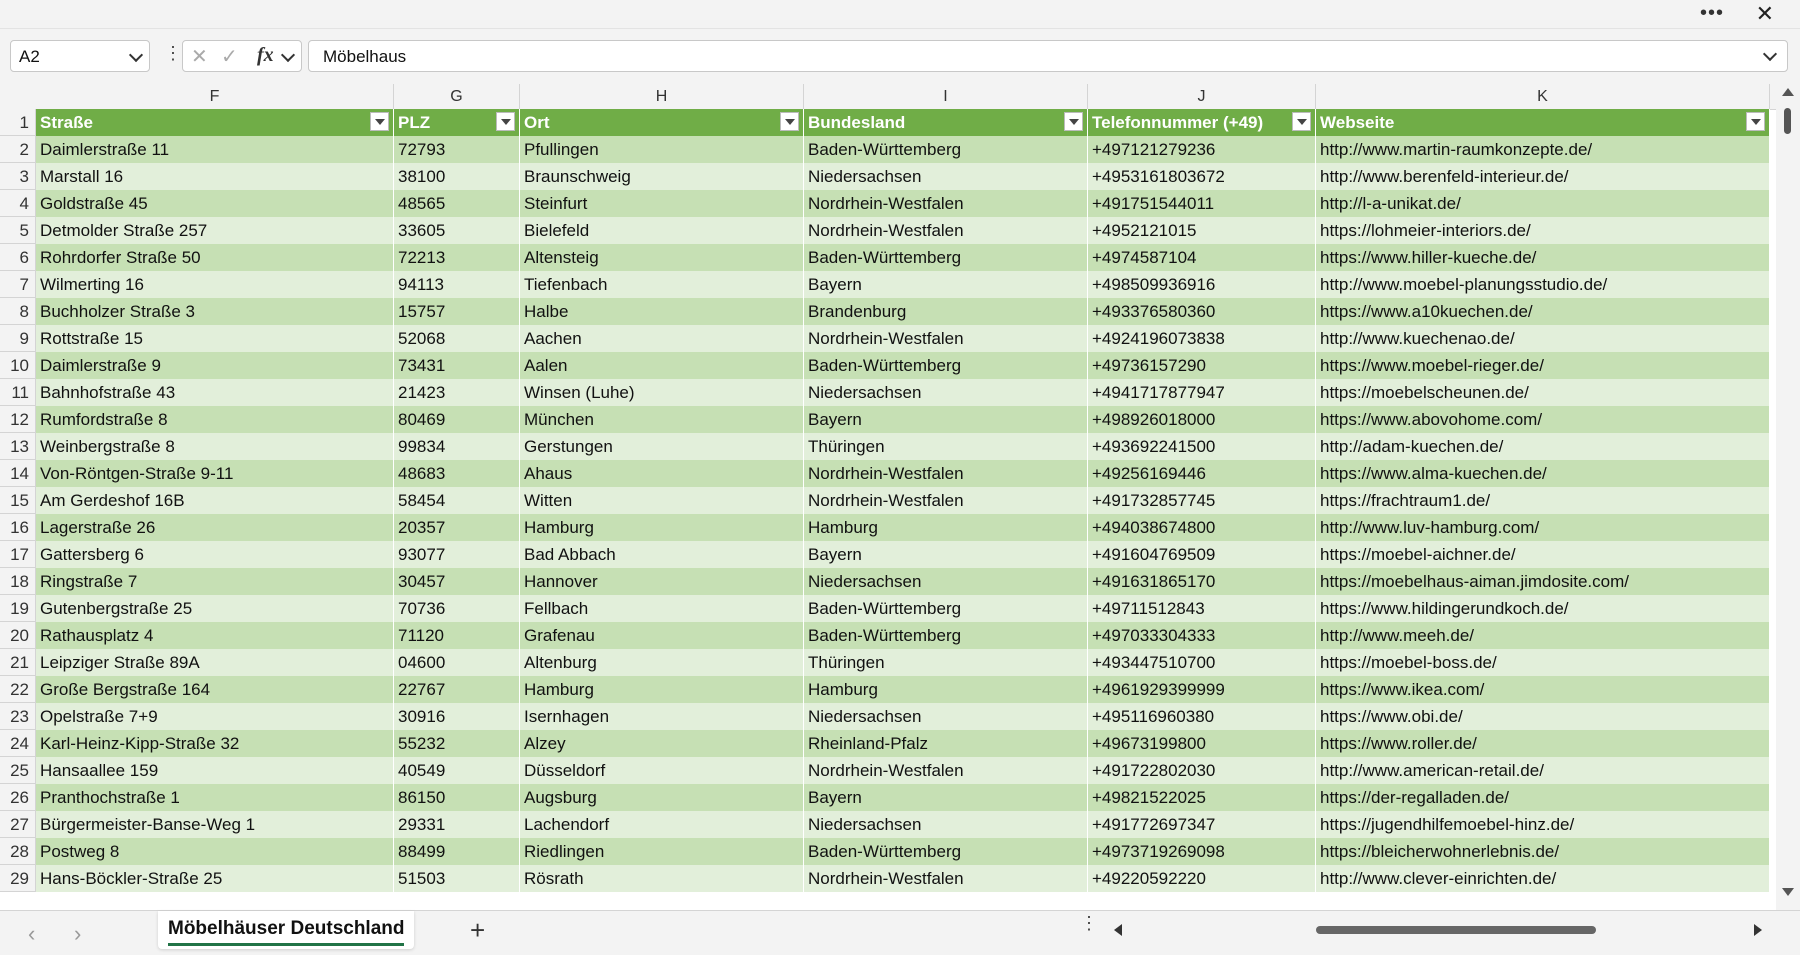 Image resolution: width=1800 pixels, height=955 pixels. I want to click on table-cell: Witten, so click(662, 500).